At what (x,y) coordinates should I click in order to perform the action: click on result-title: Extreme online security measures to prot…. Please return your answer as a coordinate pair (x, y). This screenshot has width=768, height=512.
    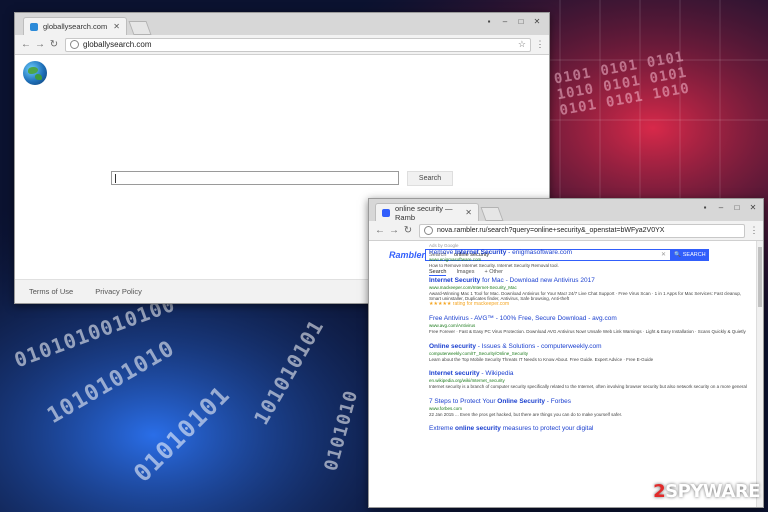
    Looking at the image, I should click on (589, 429).